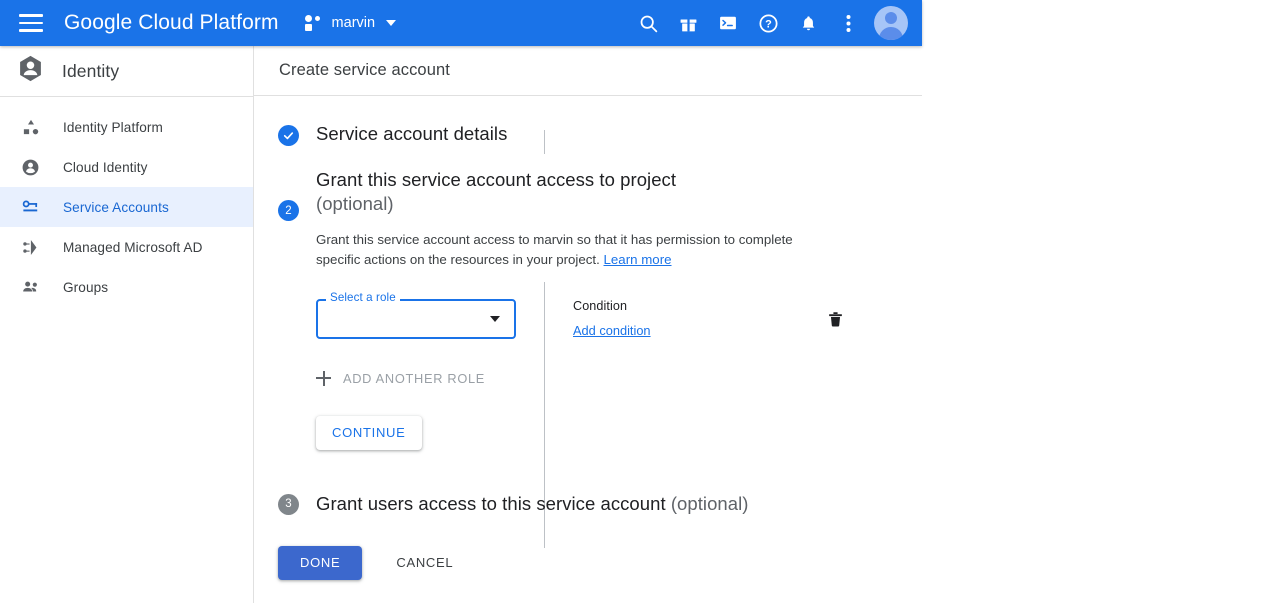 The height and width of the screenshot is (603, 1272). Describe the element at coordinates (638, 259) in the screenshot. I see `learn-more-link: Learn more` at that location.